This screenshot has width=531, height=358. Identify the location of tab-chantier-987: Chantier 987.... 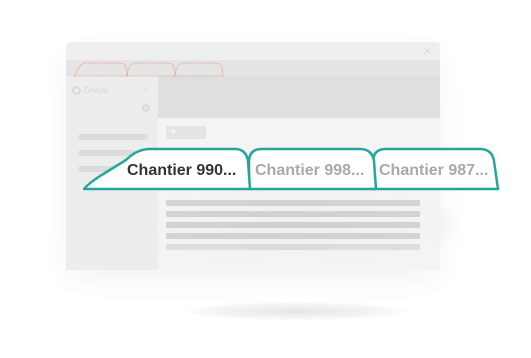
(433, 171).